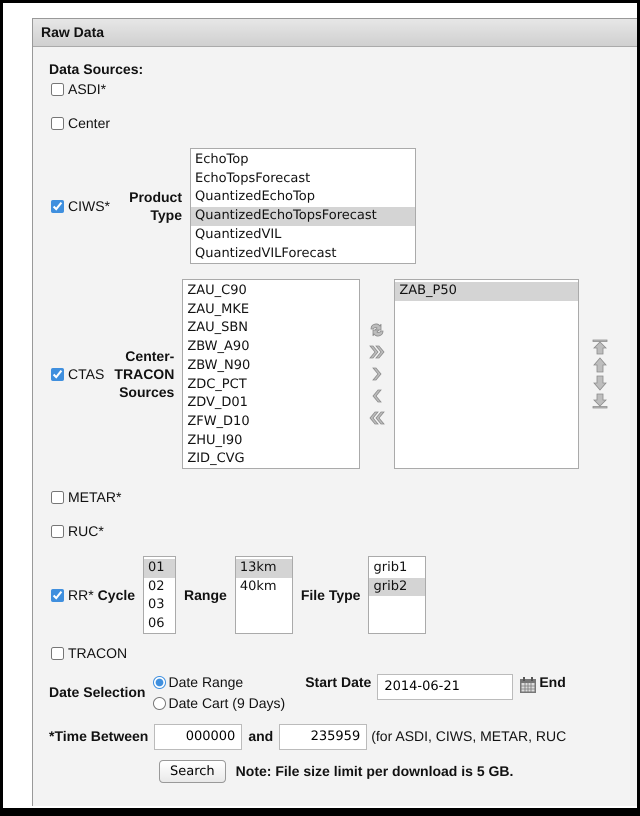  I want to click on field-label: Date Selection, so click(97, 692).